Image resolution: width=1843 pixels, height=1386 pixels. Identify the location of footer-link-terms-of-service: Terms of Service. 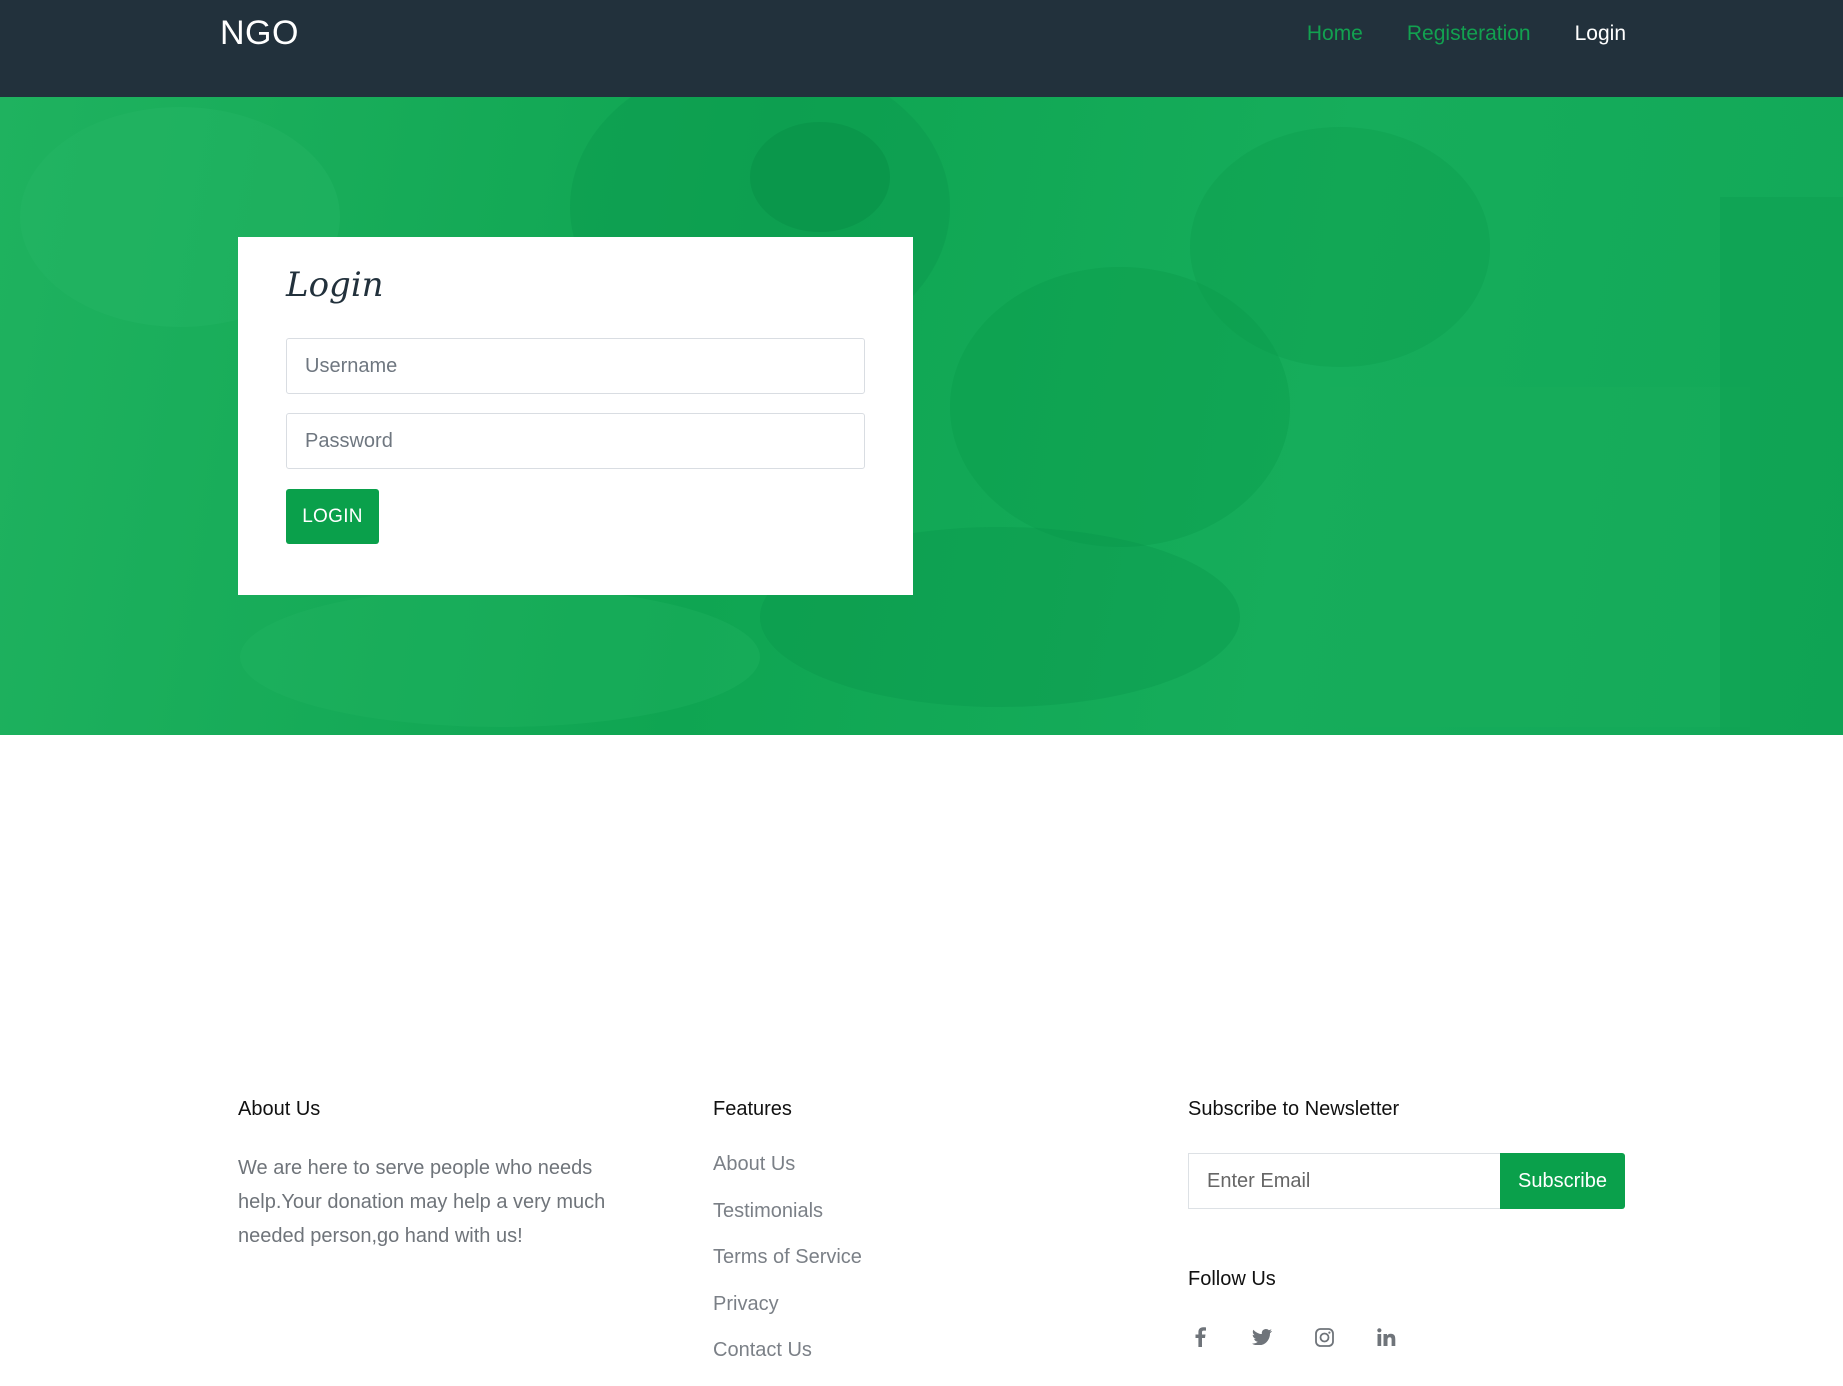
(787, 1257).